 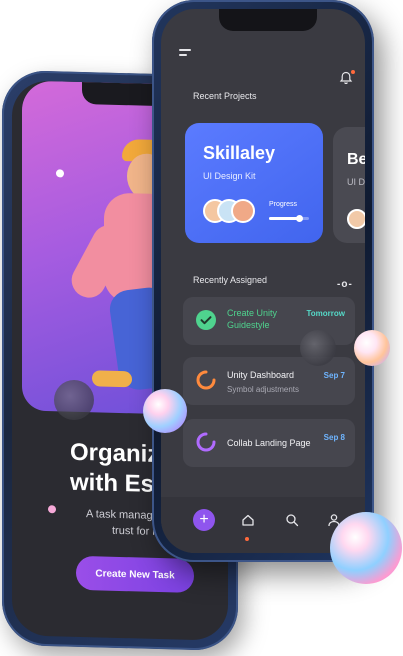 What do you see at coordinates (112, 379) in the screenshot?
I see `character-shoe` at bounding box center [112, 379].